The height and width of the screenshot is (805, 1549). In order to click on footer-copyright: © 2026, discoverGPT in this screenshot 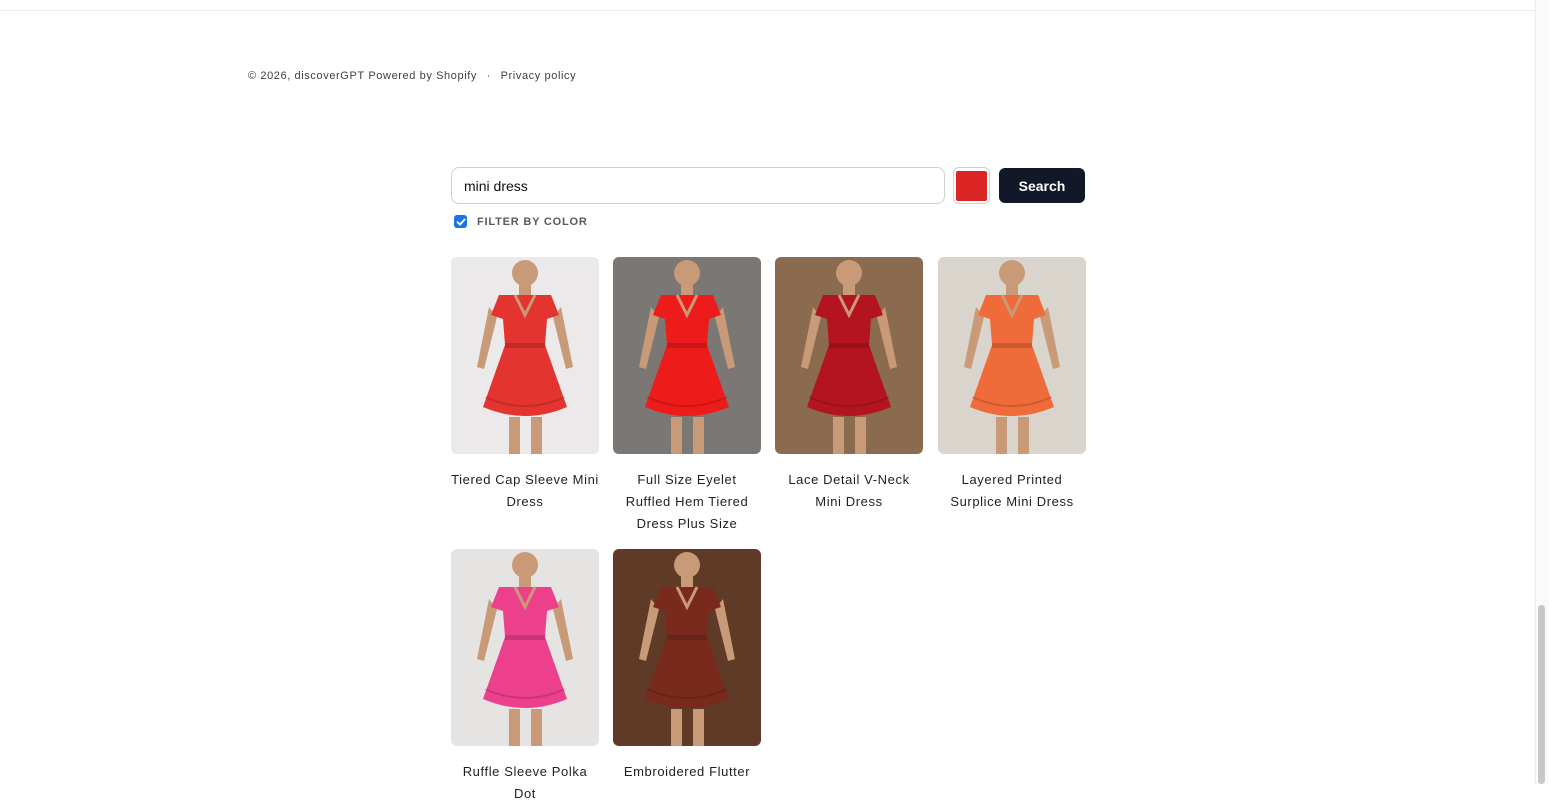, I will do `click(306, 76)`.